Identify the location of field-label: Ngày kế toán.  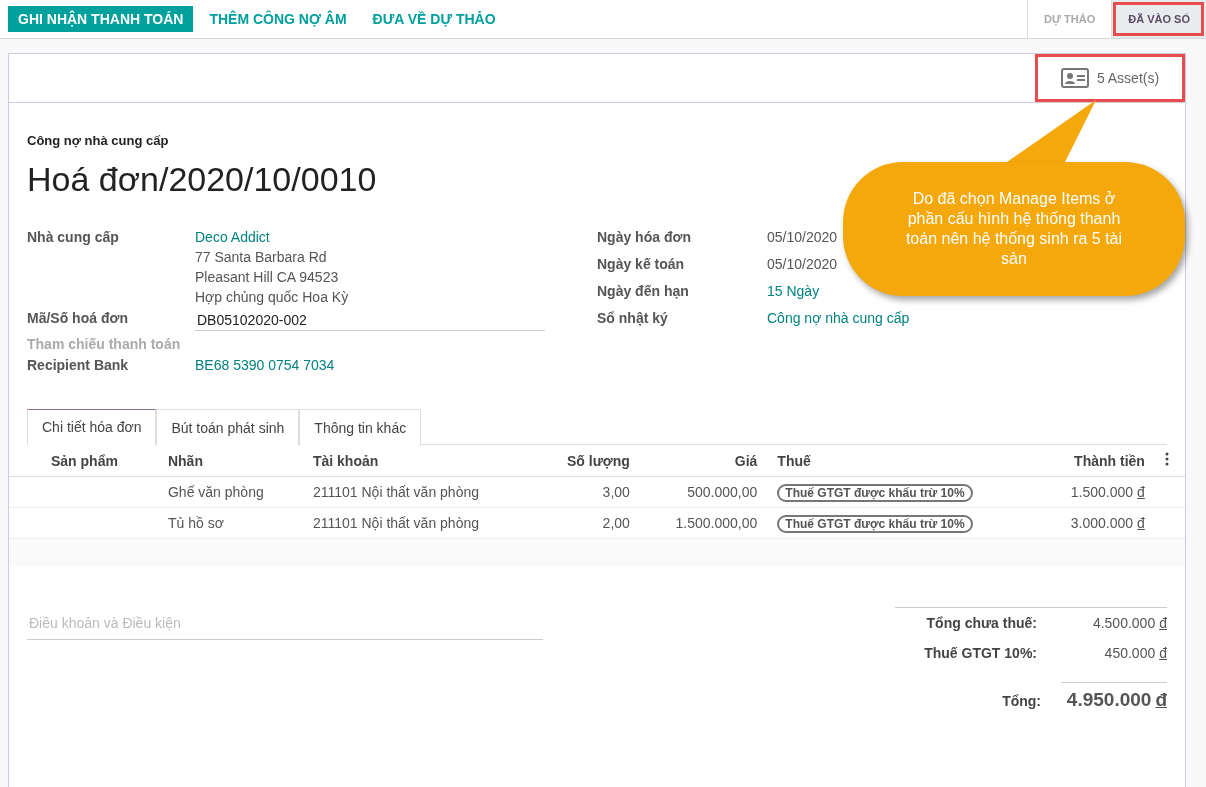
(641, 265).